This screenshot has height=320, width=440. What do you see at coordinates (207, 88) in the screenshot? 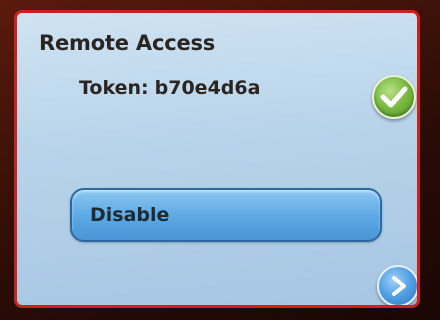
I see `token-value: b70e4d6a` at bounding box center [207, 88].